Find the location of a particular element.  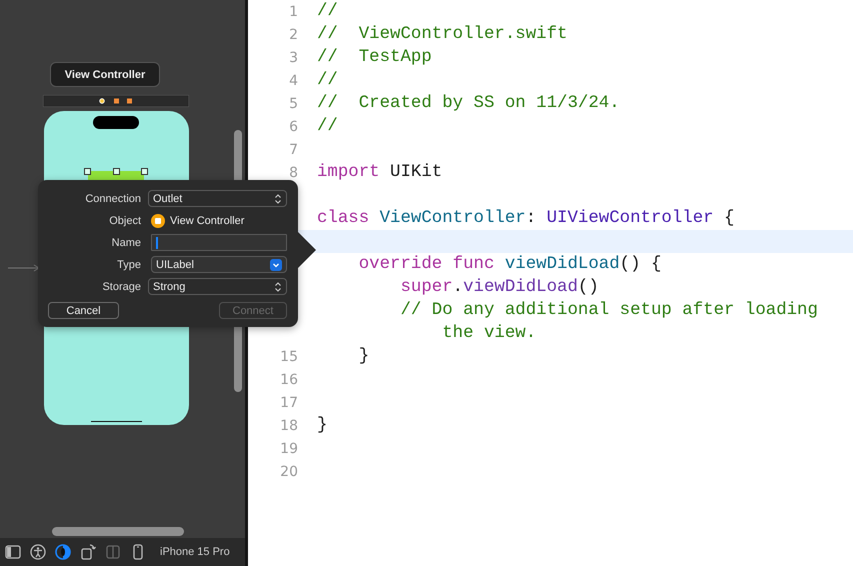

line-number: 3 is located at coordinates (293, 58).